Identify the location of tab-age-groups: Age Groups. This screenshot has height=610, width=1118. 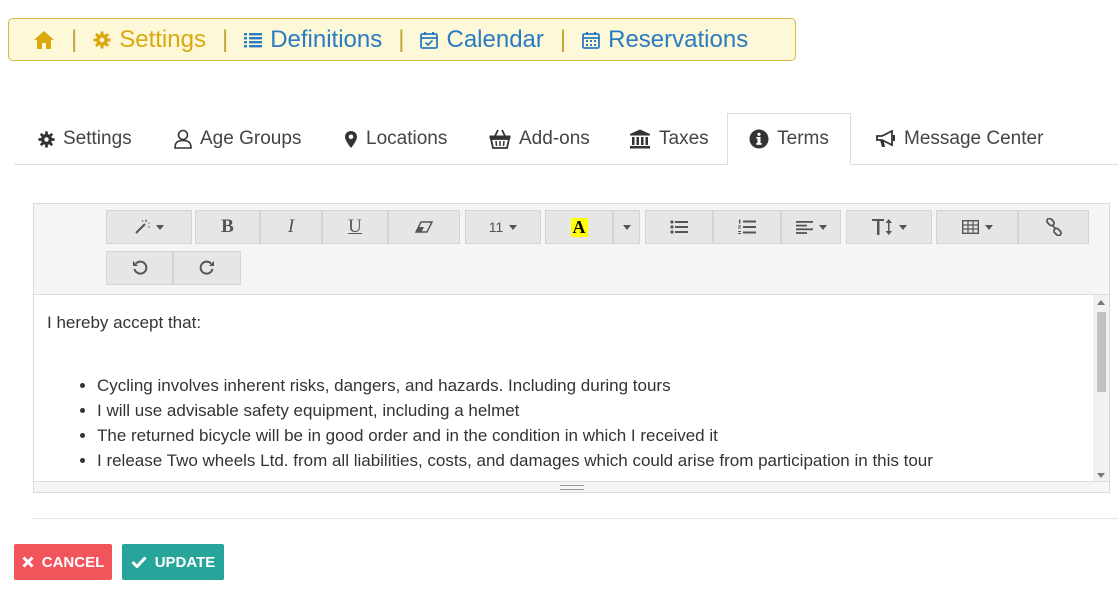
(237, 139).